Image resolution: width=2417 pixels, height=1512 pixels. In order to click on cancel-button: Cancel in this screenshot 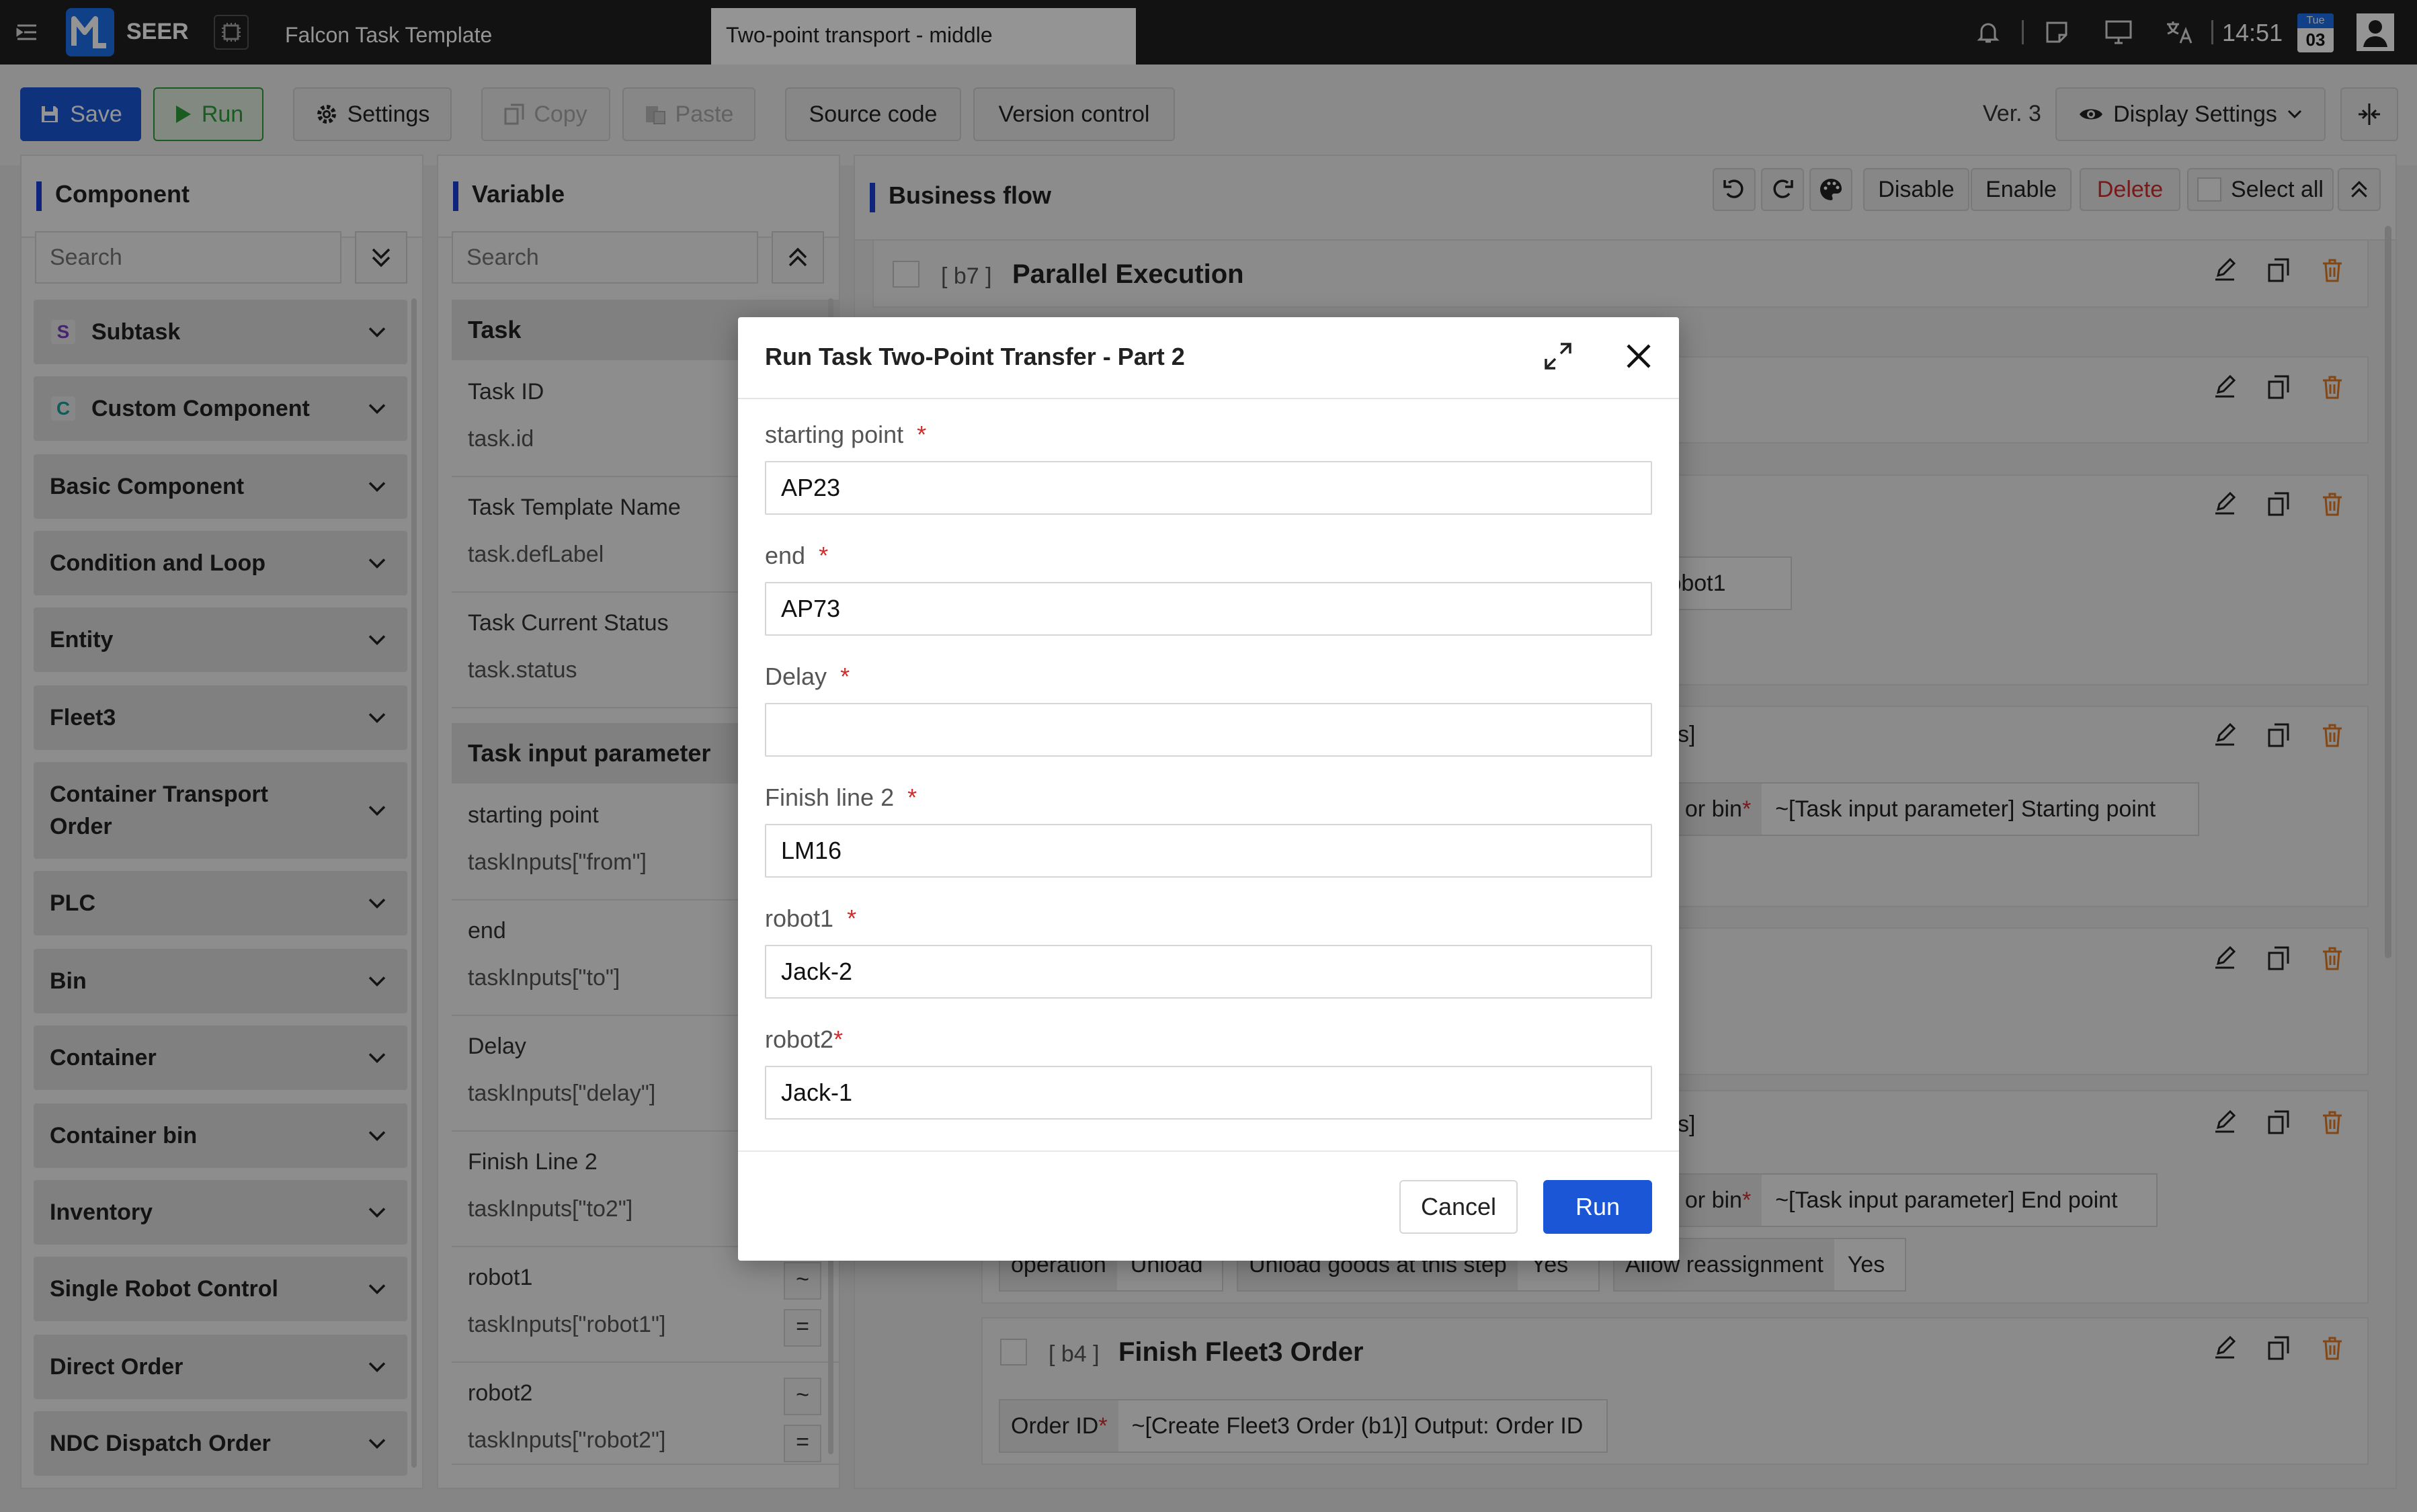, I will do `click(1459, 1207)`.